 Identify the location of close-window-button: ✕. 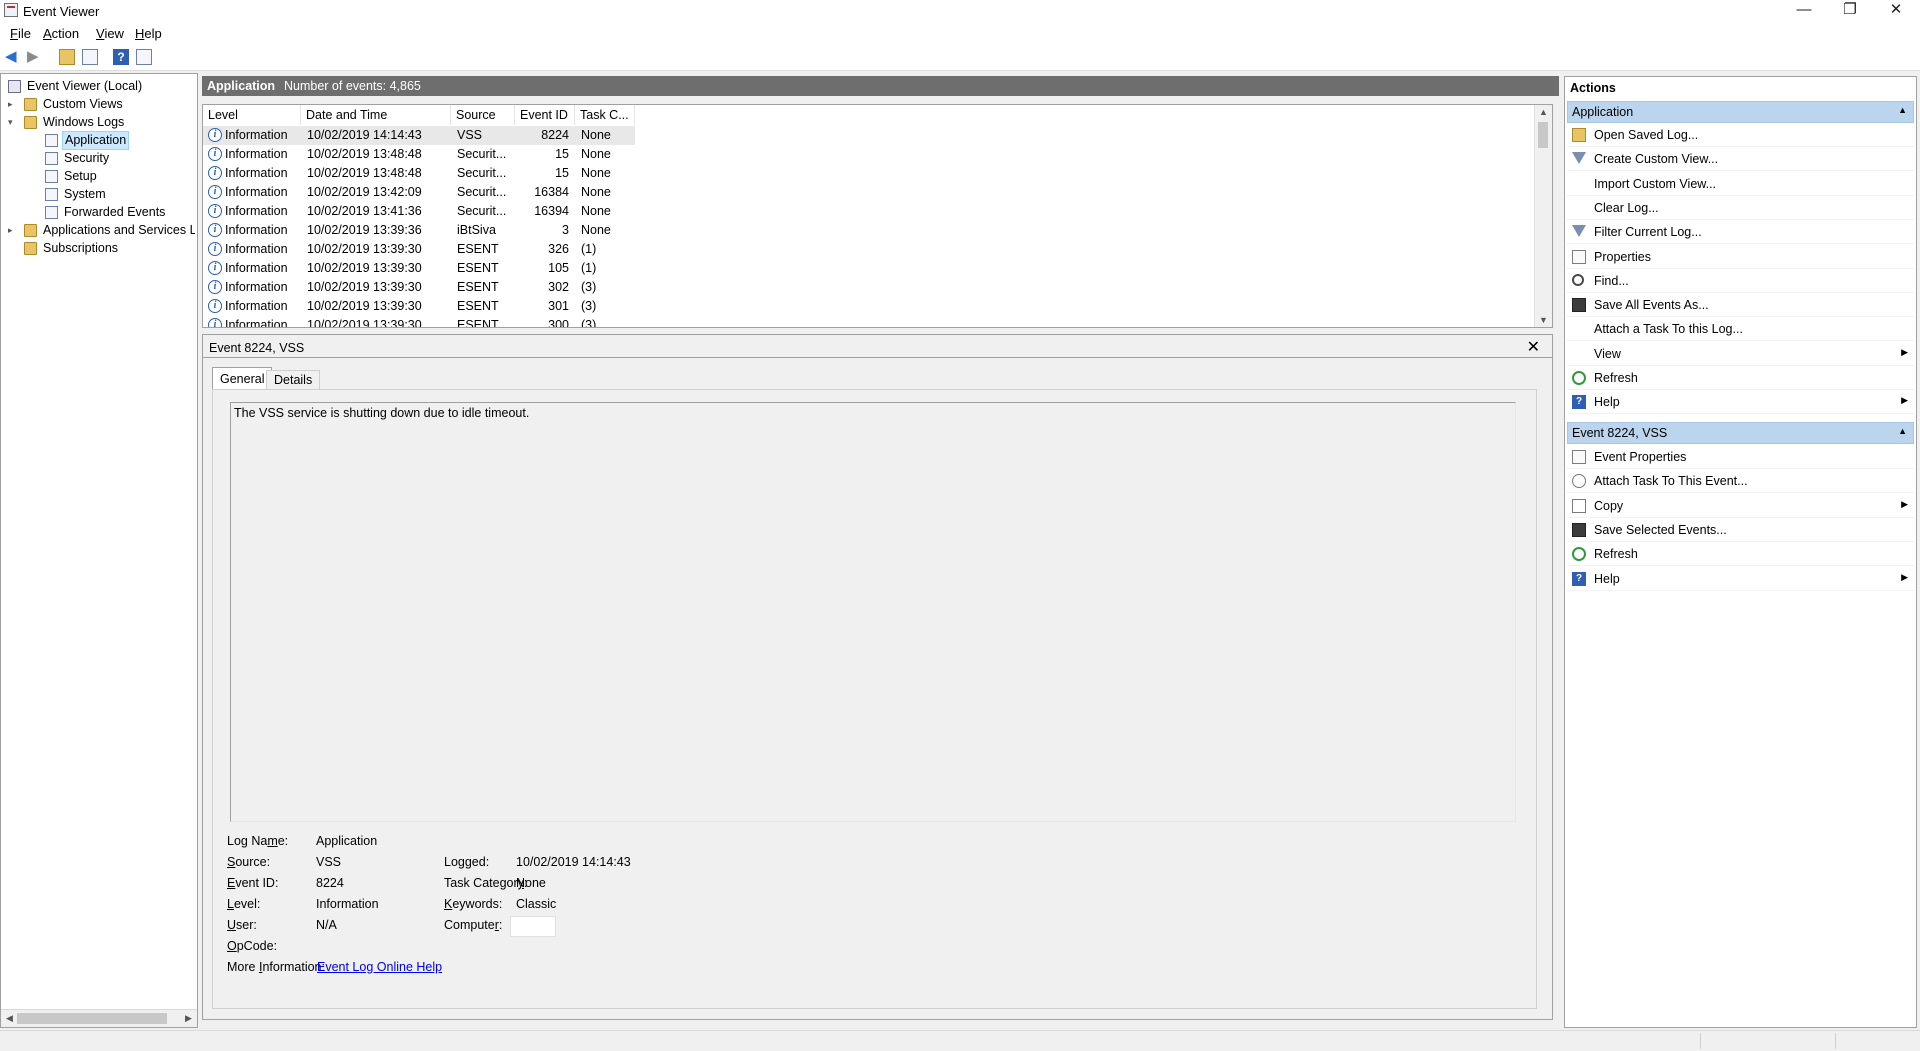
(1896, 11).